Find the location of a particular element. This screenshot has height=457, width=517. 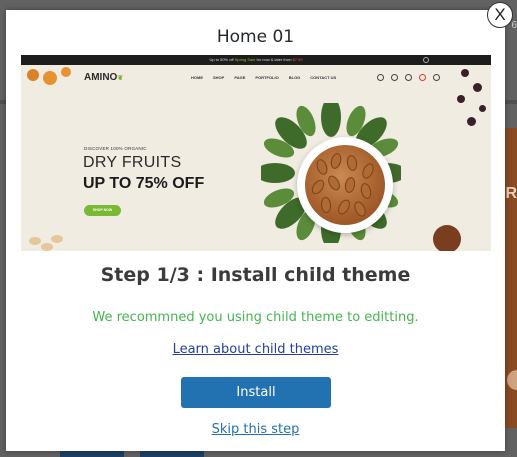

preview-eyebrow: DISCOVER 100% ORGANIC is located at coordinates (115, 148).